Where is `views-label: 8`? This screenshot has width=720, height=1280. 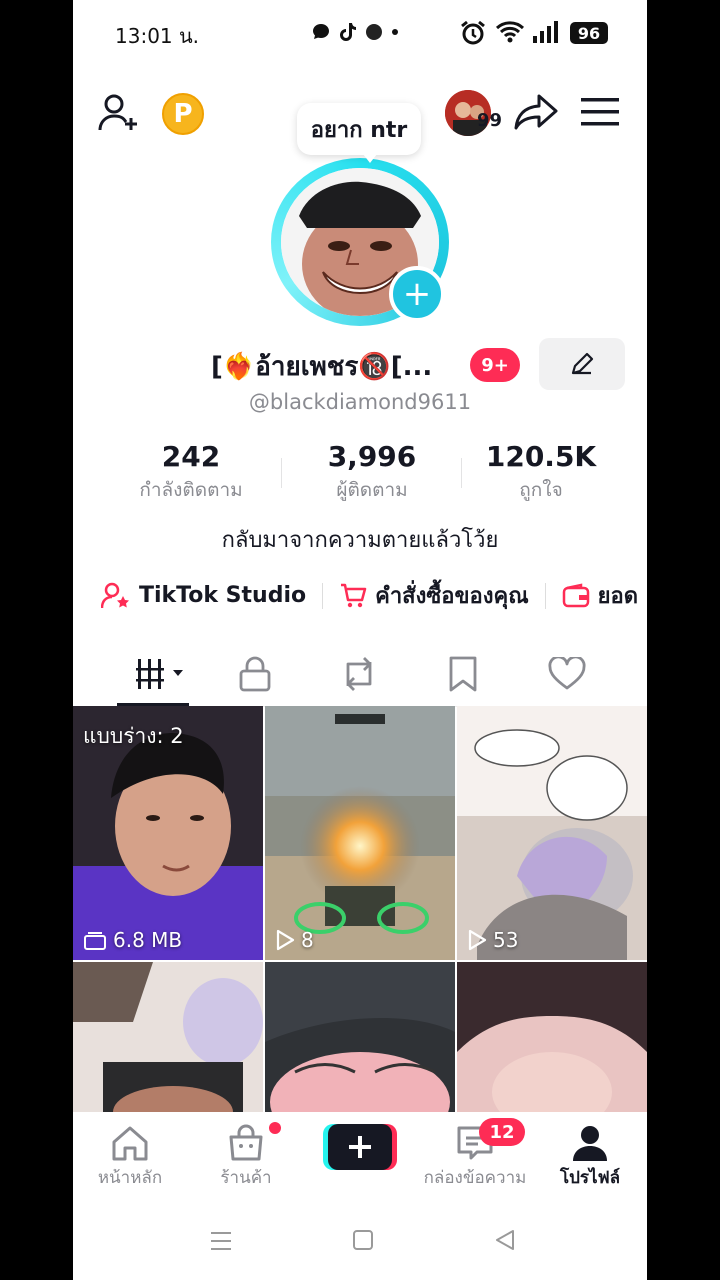 views-label: 8 is located at coordinates (294, 940).